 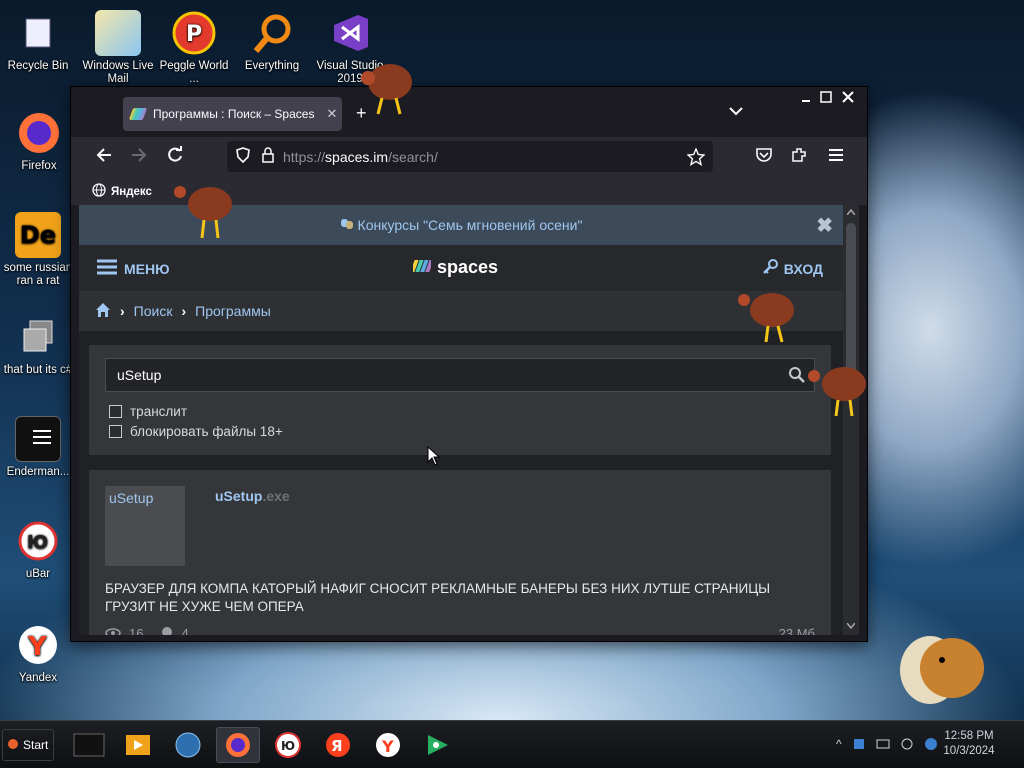 What do you see at coordinates (103, 311) in the screenshot?
I see `home-icon` at bounding box center [103, 311].